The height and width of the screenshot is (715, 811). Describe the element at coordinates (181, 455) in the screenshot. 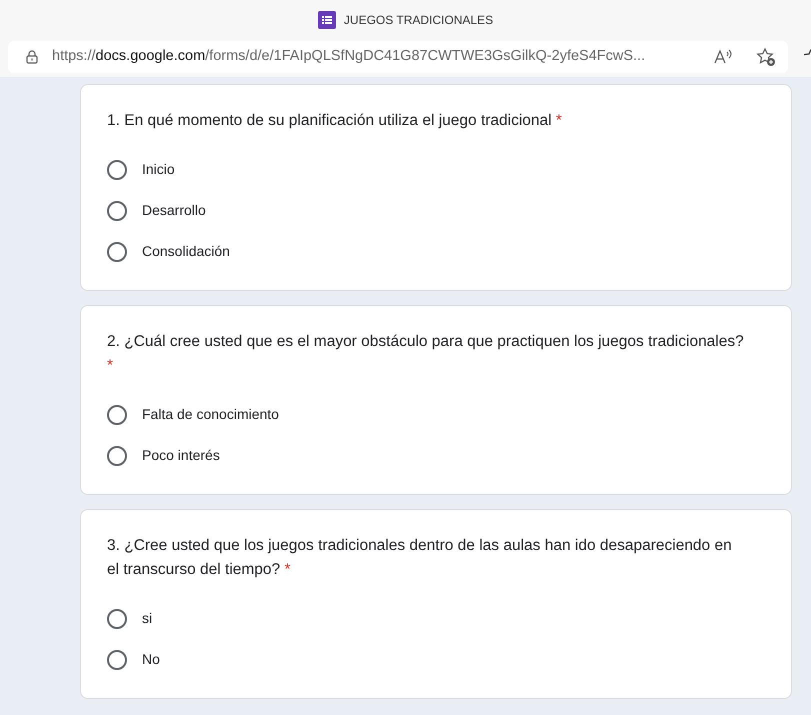

I see `option-label: Poco interés` at that location.